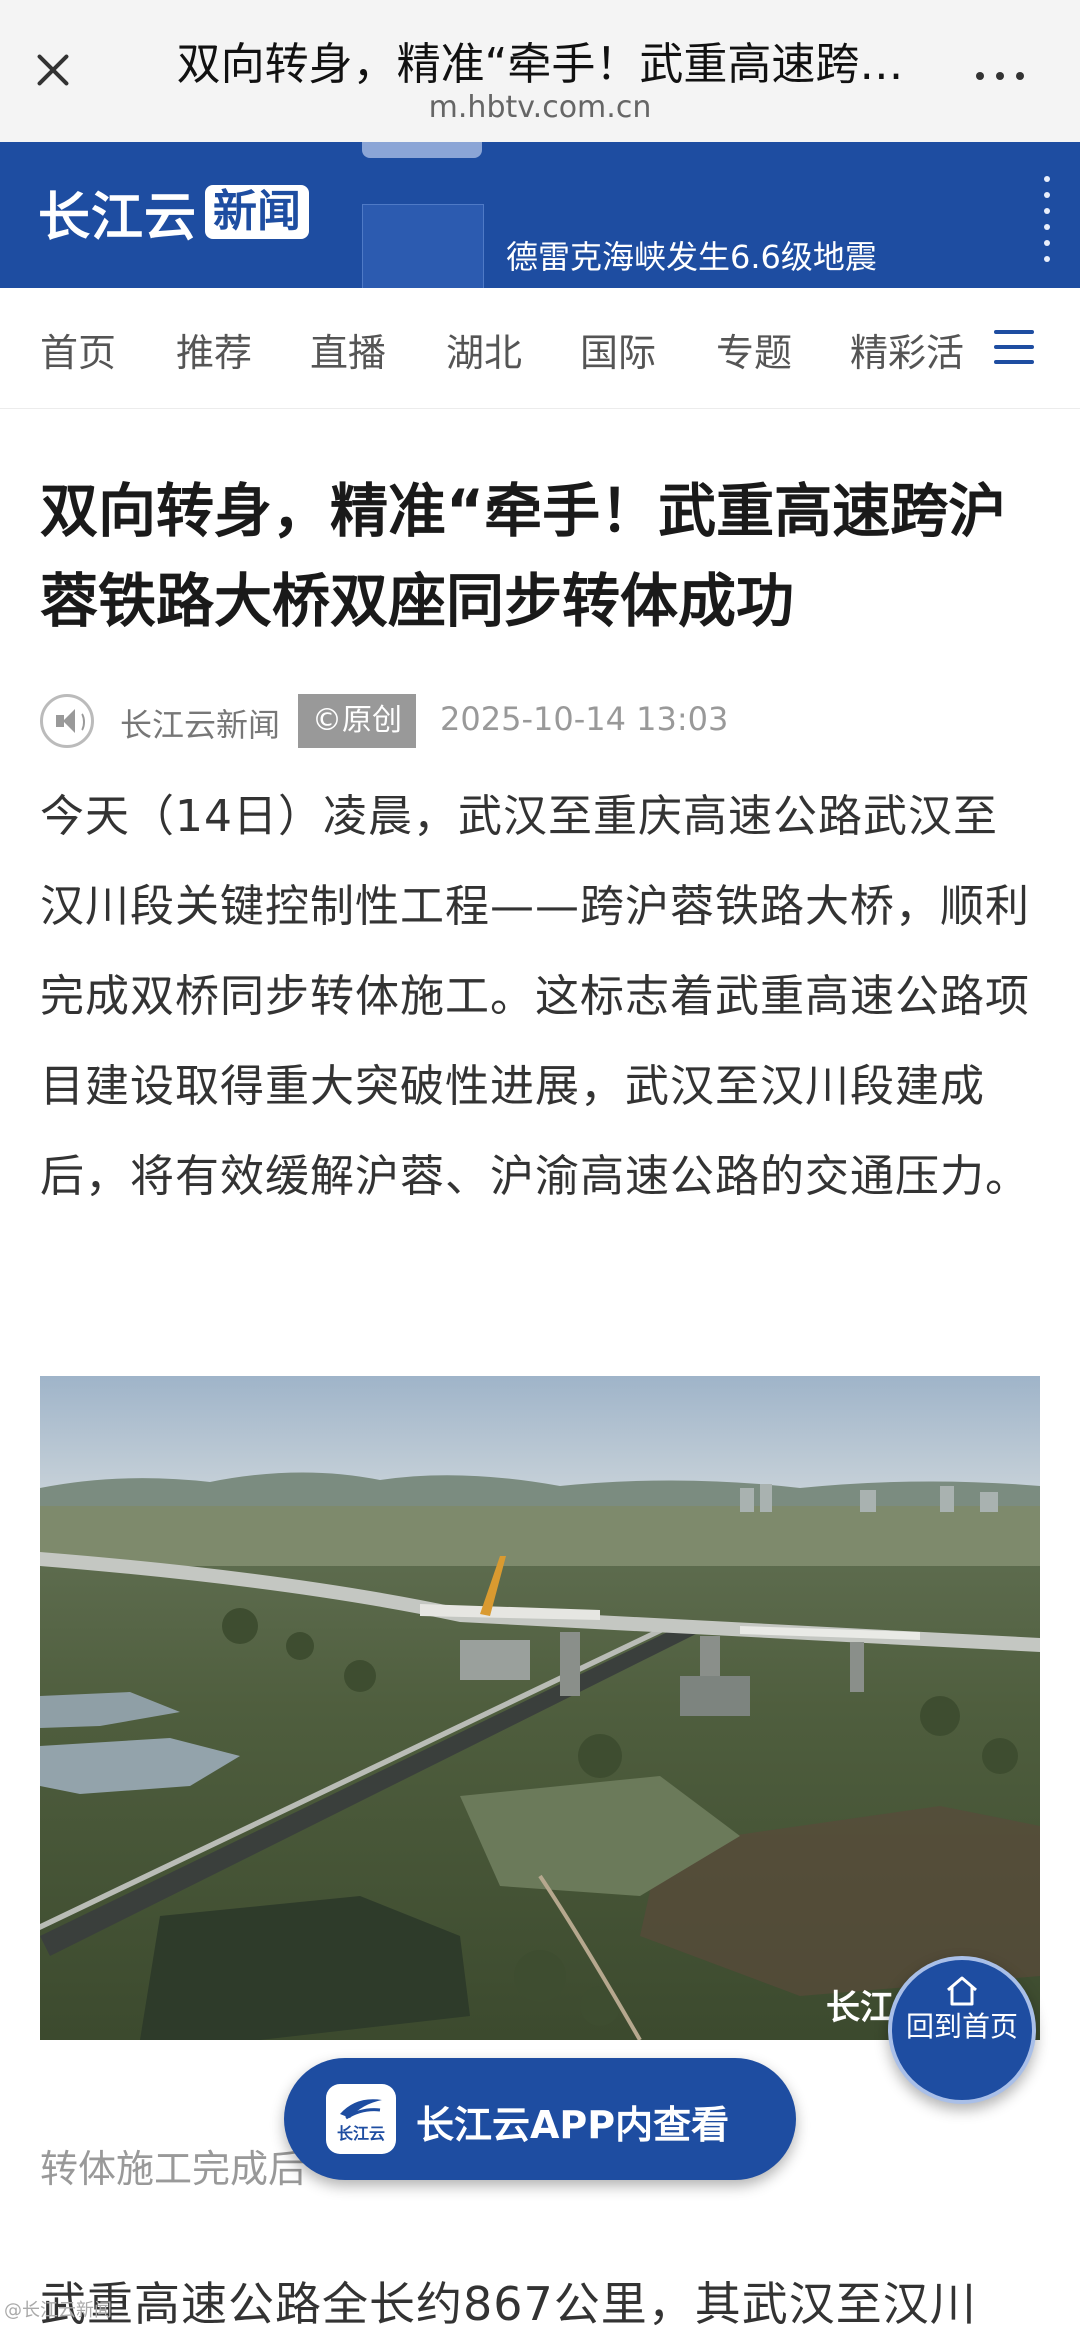 The width and height of the screenshot is (1080, 2334). I want to click on tab-recommend: 推荐, so click(214, 349).